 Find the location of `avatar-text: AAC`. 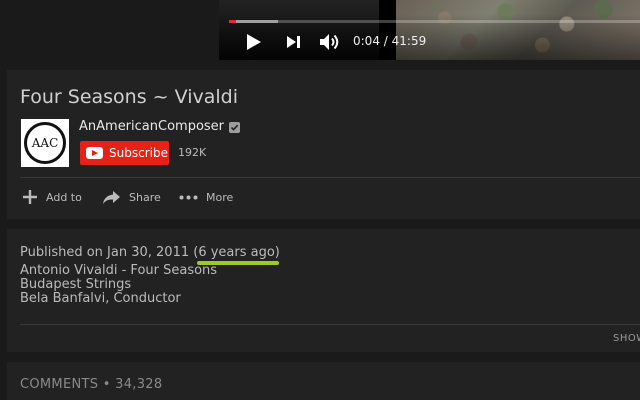

avatar-text: AAC is located at coordinates (45, 143).